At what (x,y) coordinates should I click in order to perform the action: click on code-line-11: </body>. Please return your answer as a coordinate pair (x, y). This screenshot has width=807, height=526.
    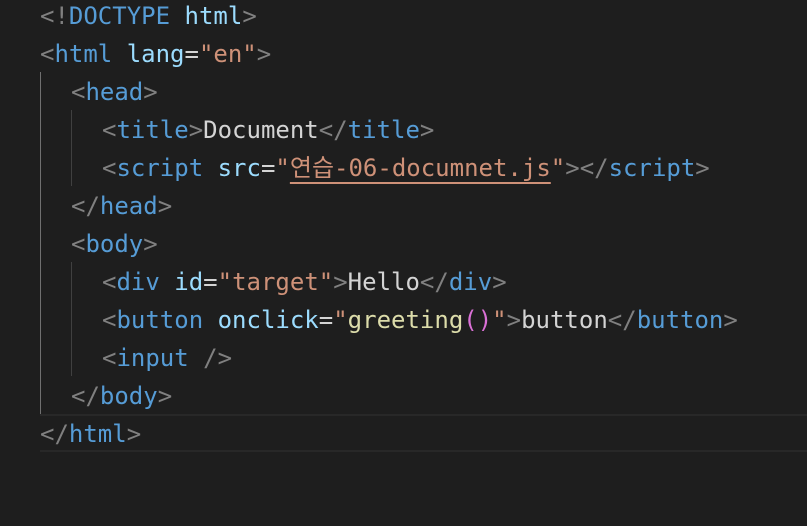
    Looking at the image, I should click on (403, 396).